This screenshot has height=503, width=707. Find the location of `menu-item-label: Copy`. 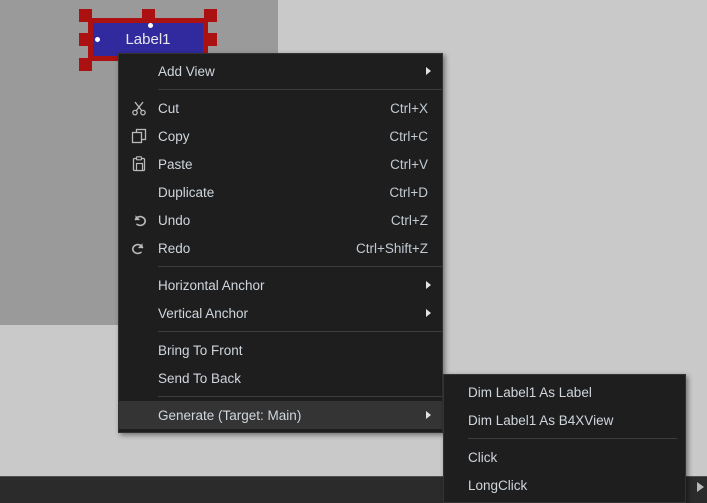

menu-item-label: Copy is located at coordinates (174, 136).